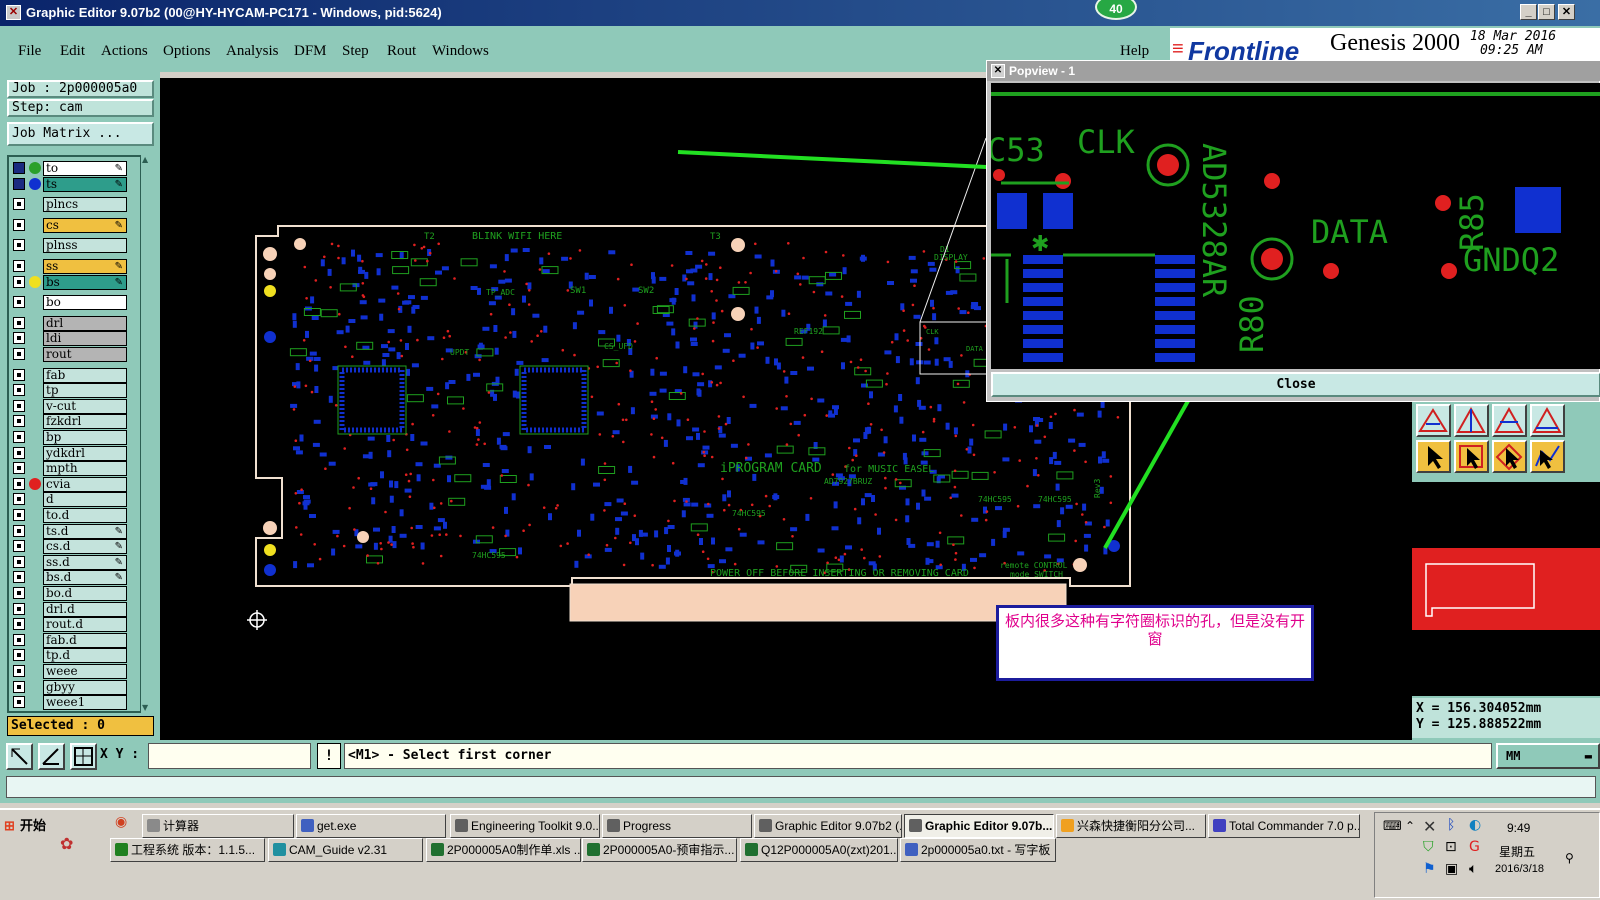  I want to click on layer-name: fab, so click(85, 375).